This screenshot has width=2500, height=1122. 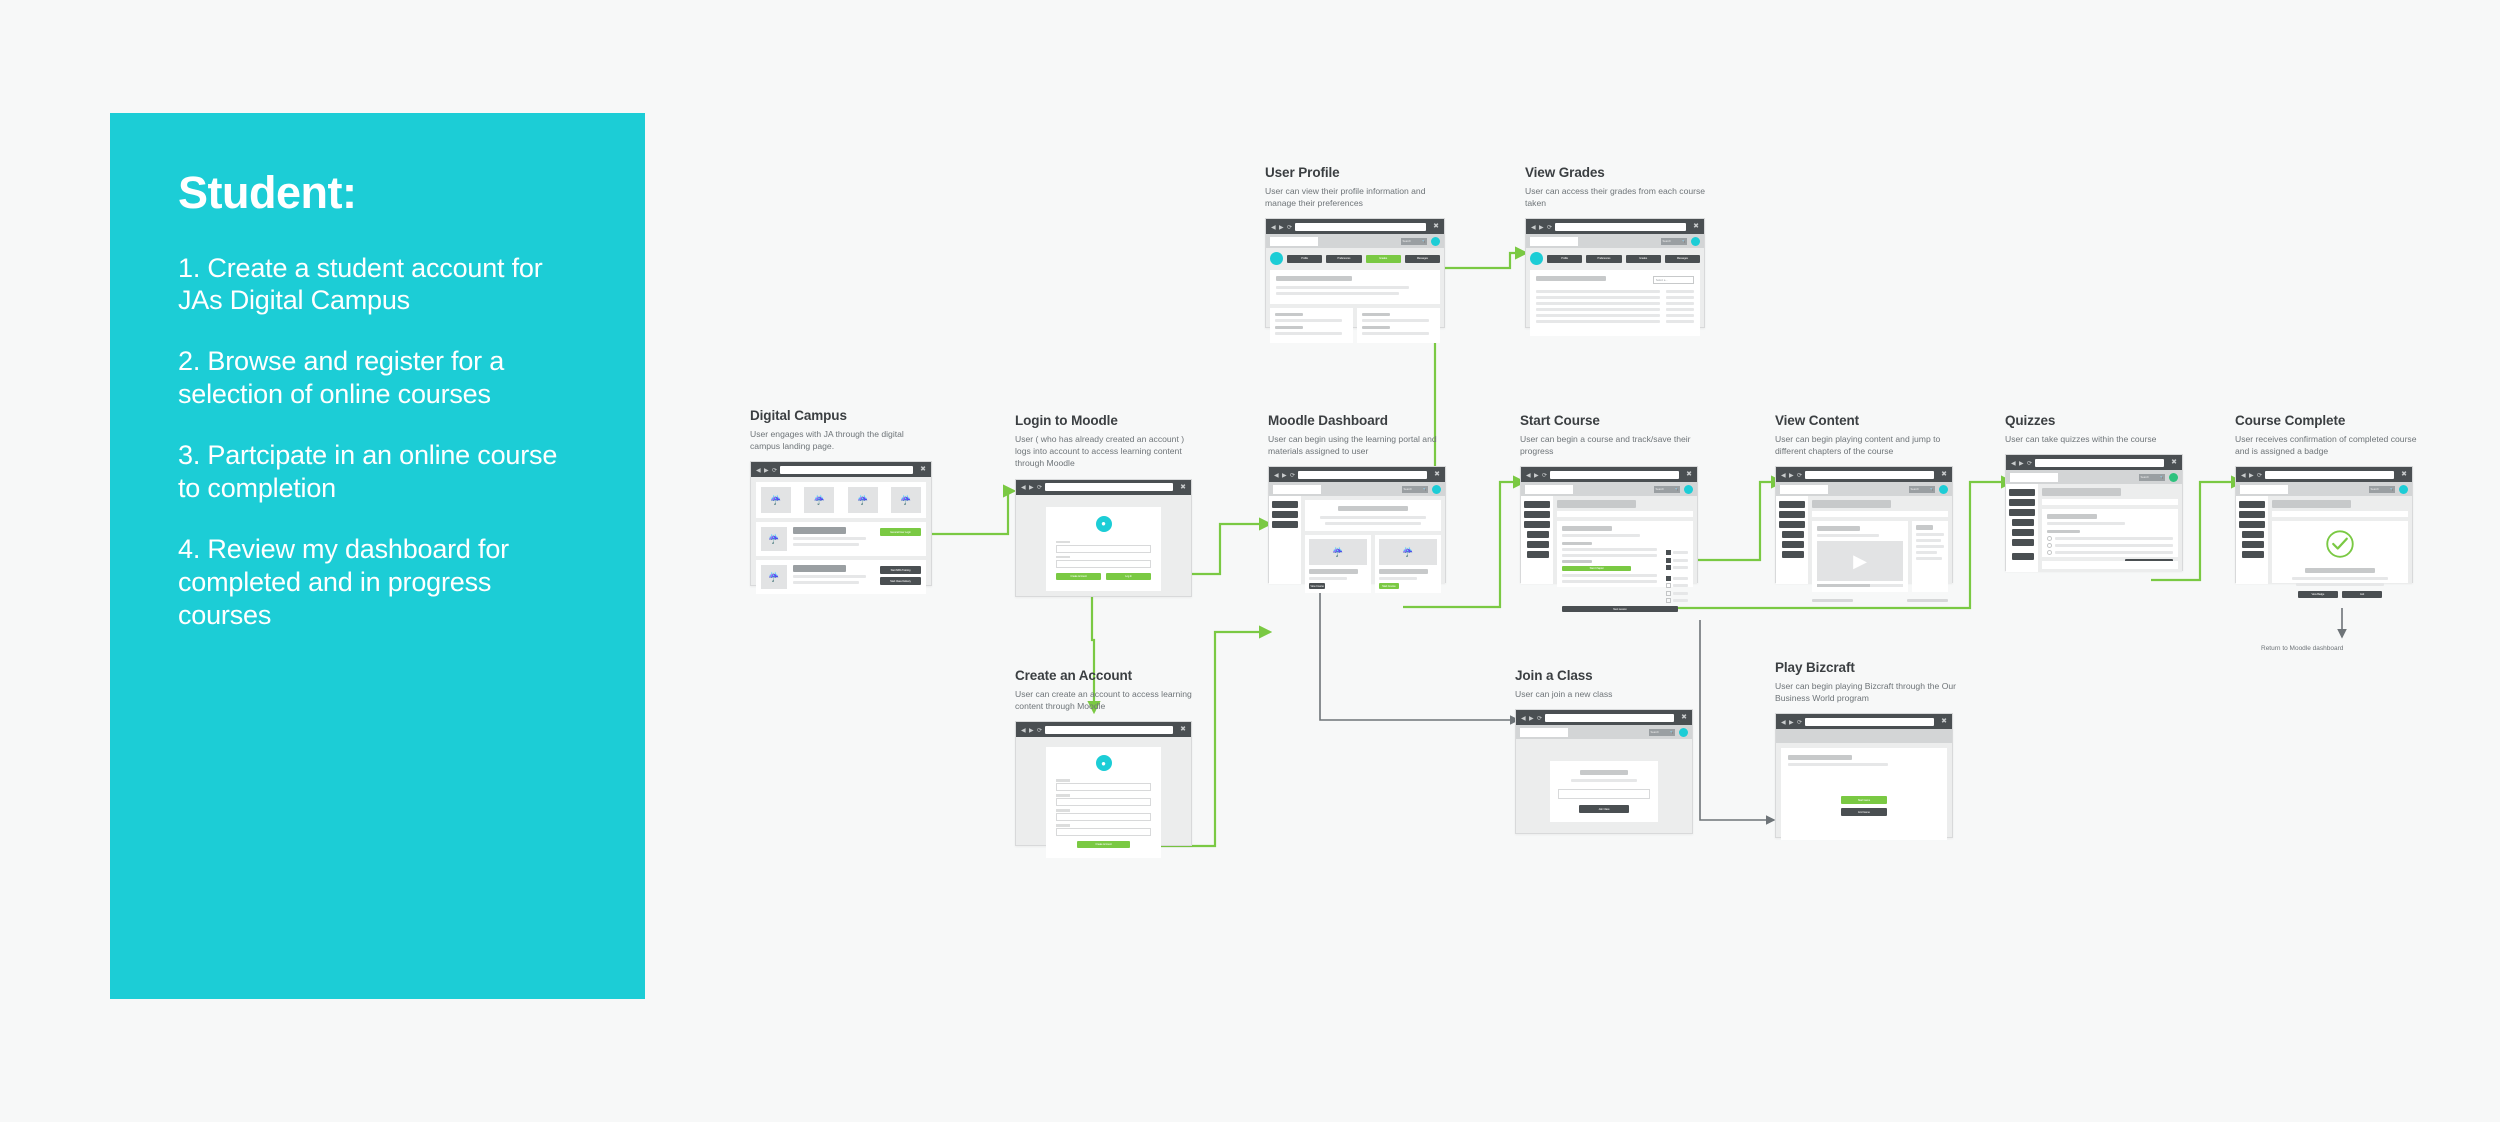 I want to click on video-progress, so click(x=1860, y=586).